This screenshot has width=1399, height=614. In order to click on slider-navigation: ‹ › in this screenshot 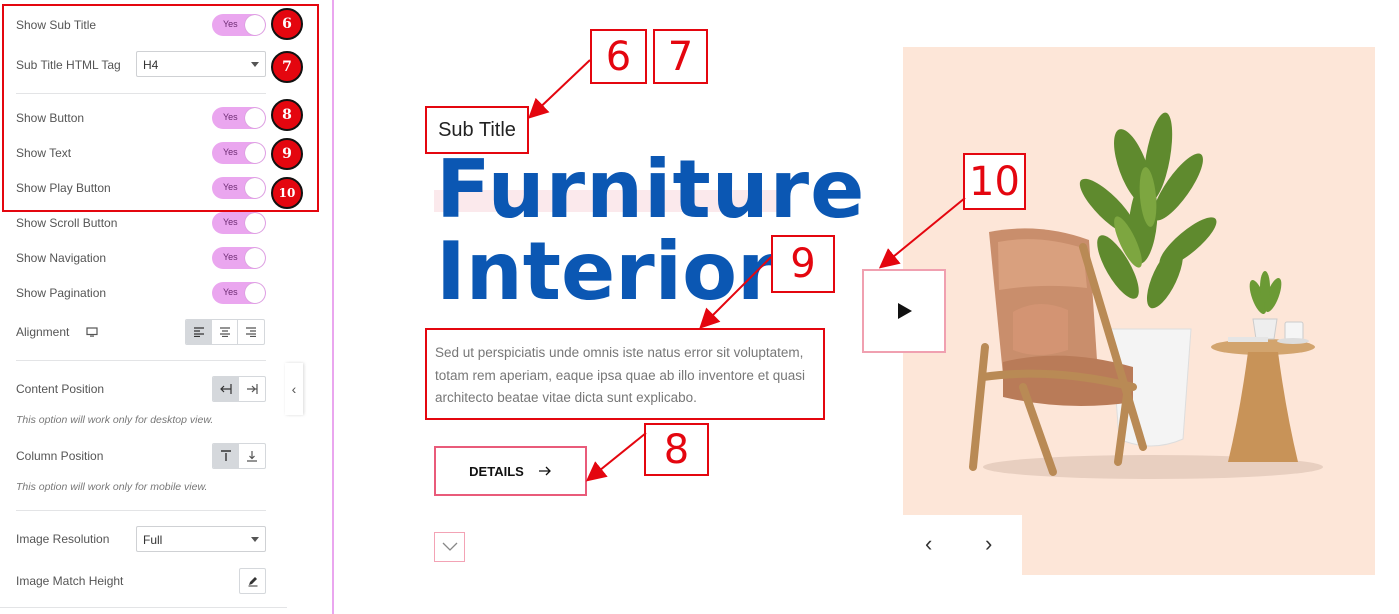, I will do `click(962, 545)`.